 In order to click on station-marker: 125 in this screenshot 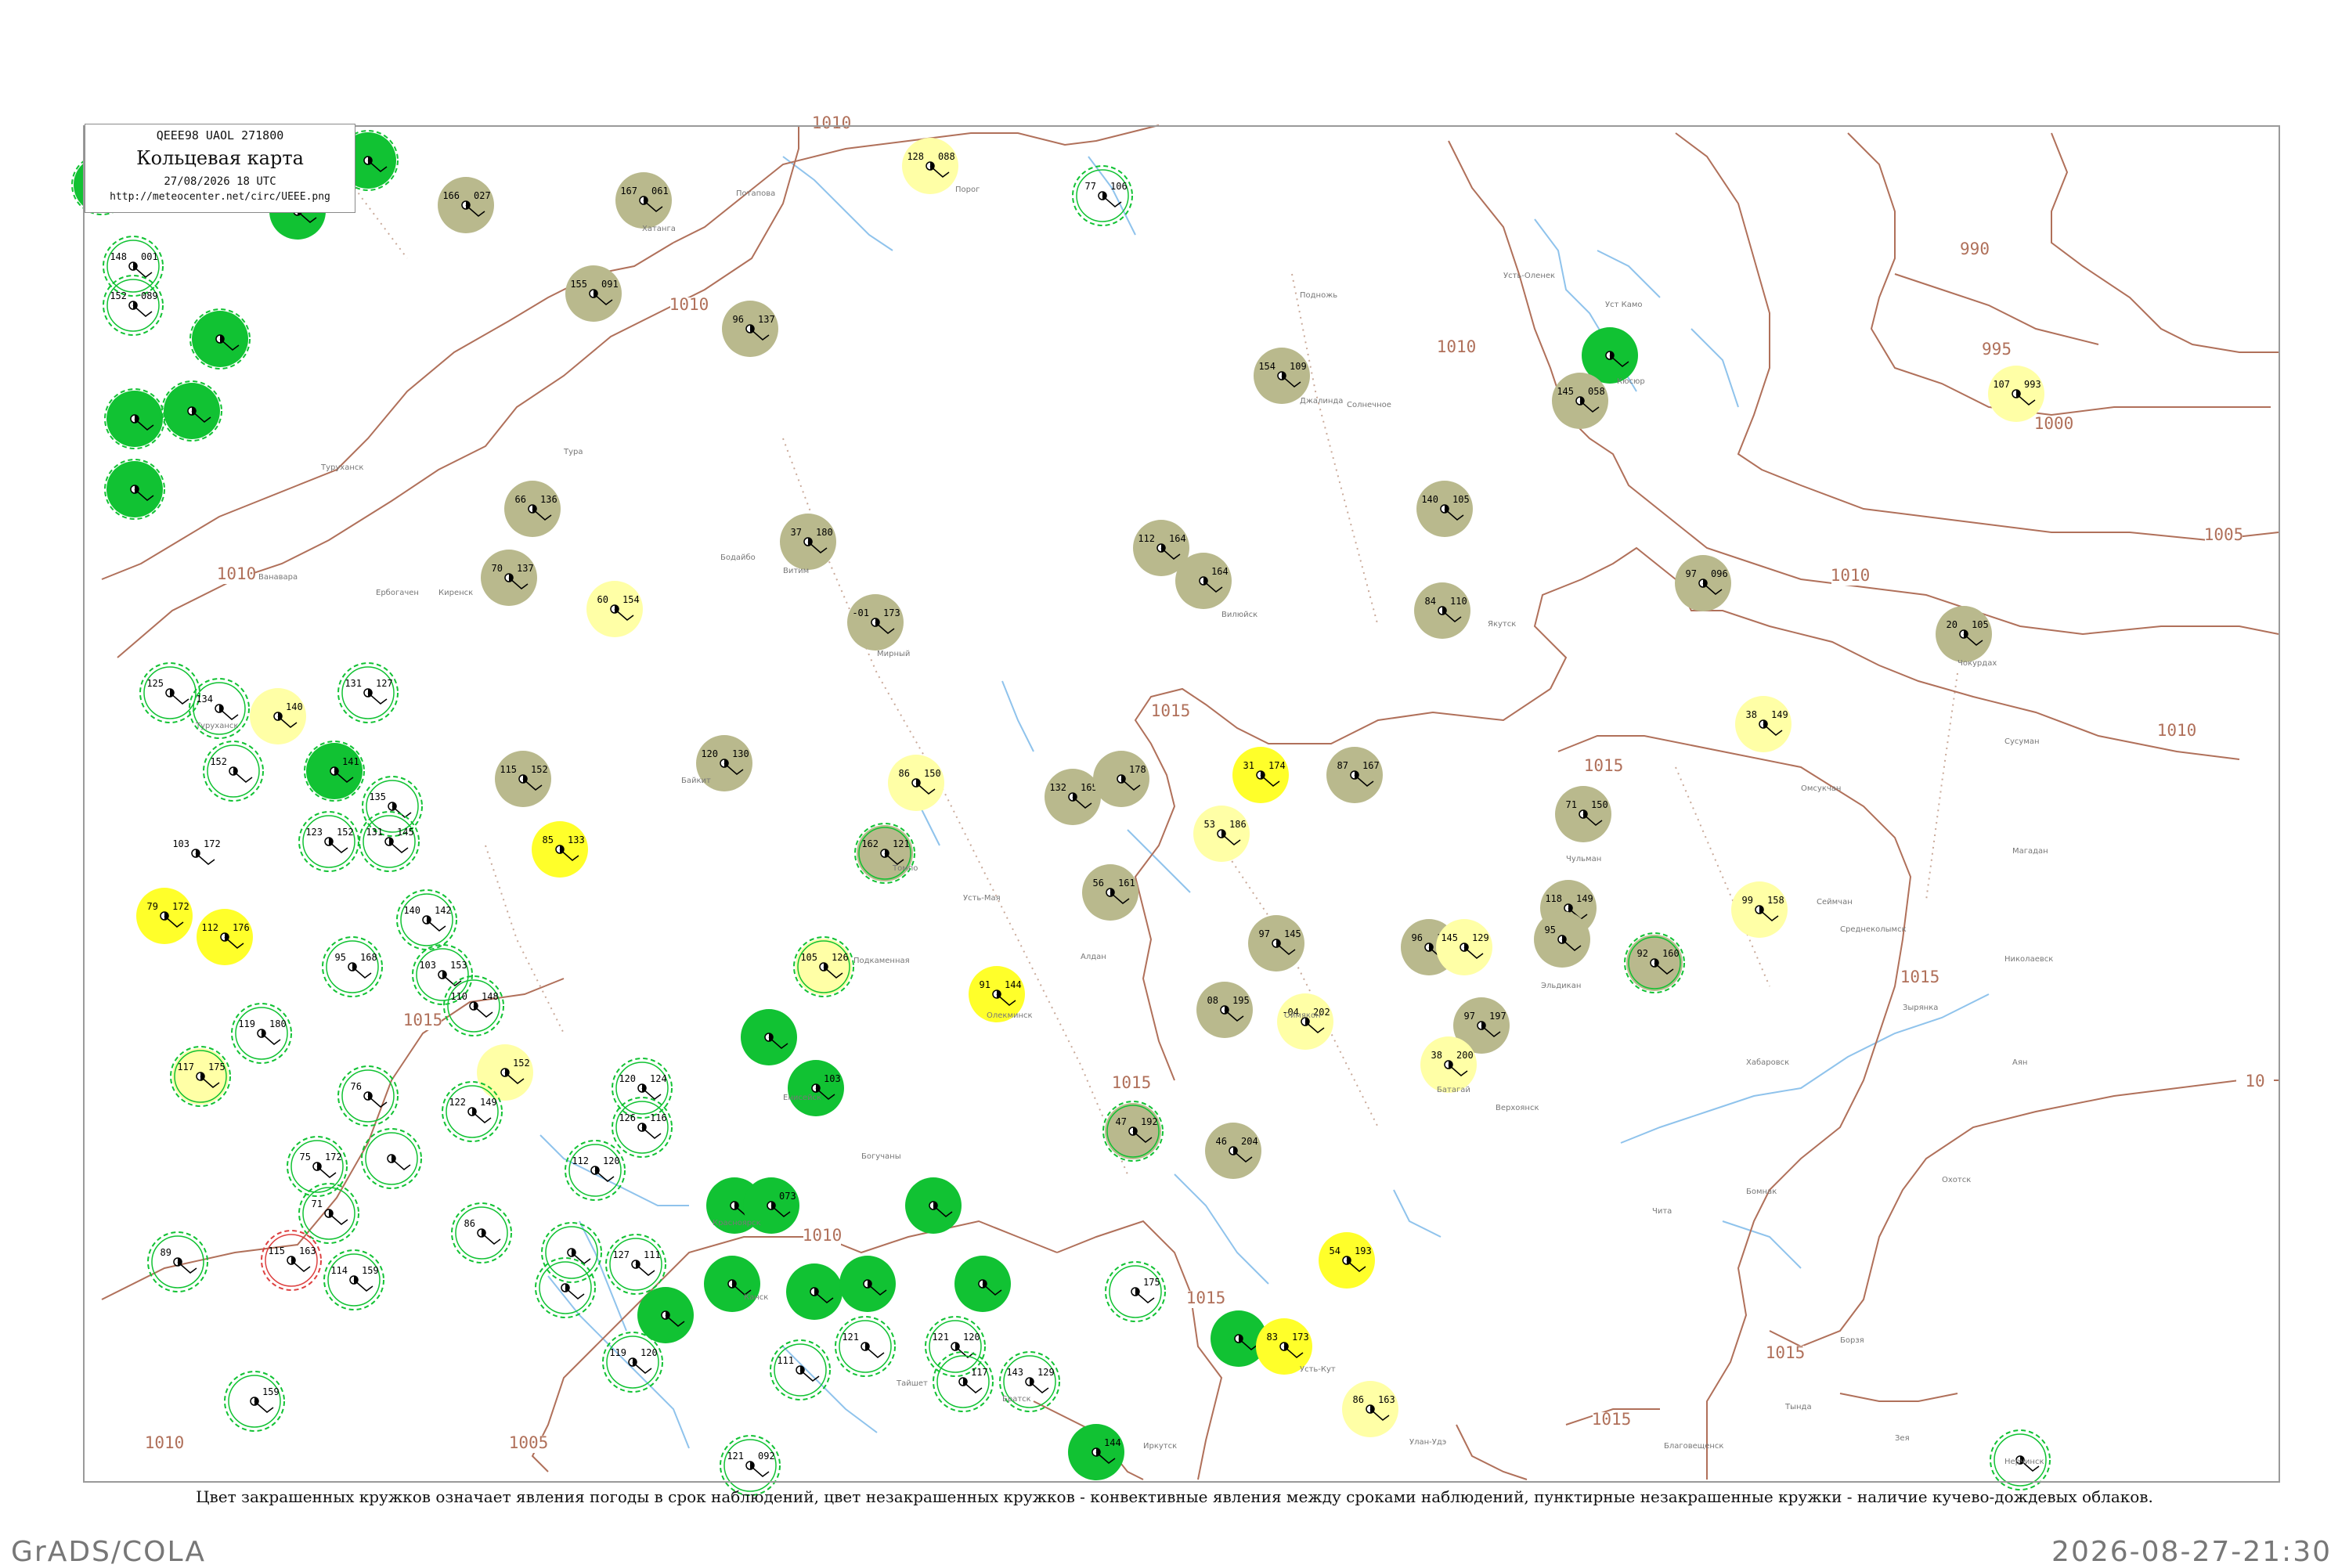, I will do `click(170, 692)`.